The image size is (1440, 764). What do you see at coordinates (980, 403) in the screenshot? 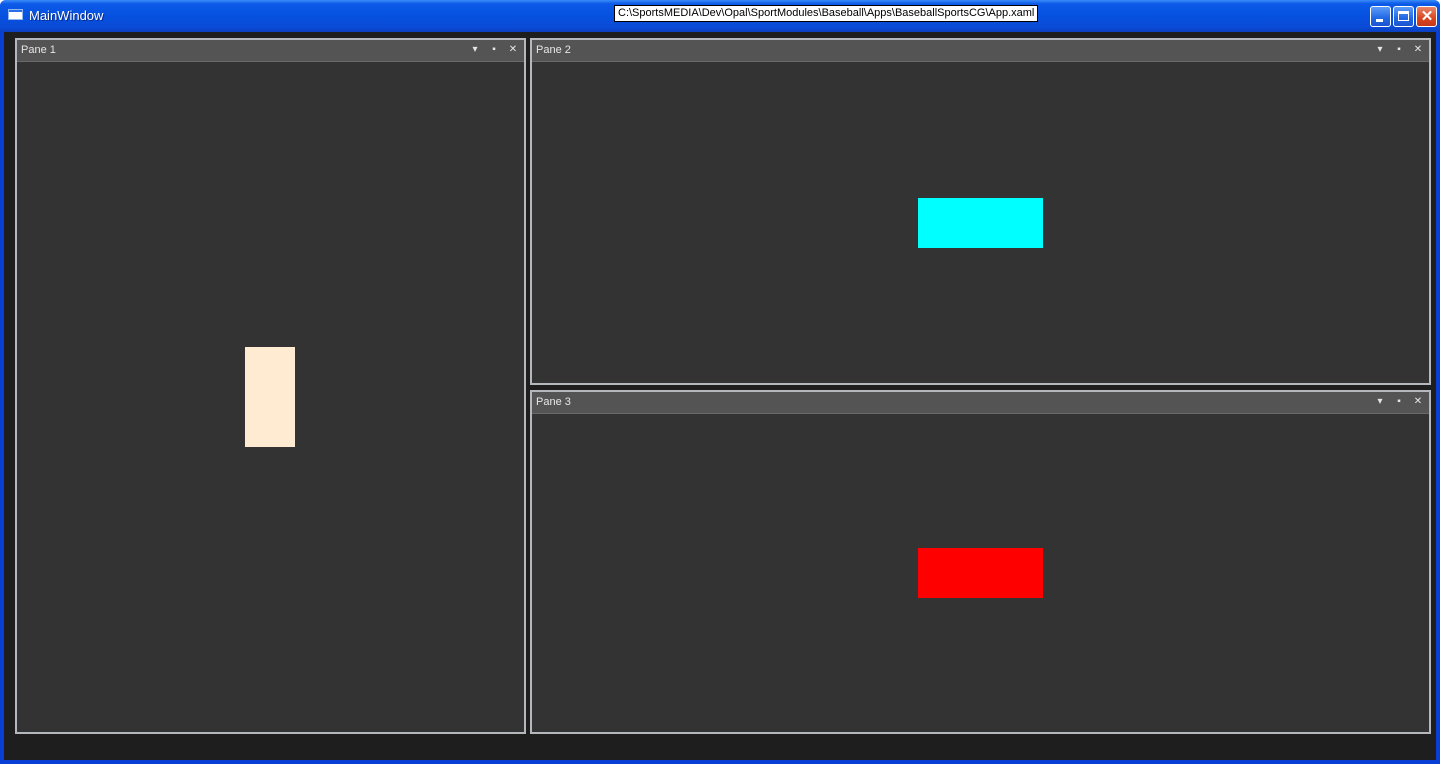
I see `pane-3-header: Pane 3 ▾ ▪ ✕` at bounding box center [980, 403].